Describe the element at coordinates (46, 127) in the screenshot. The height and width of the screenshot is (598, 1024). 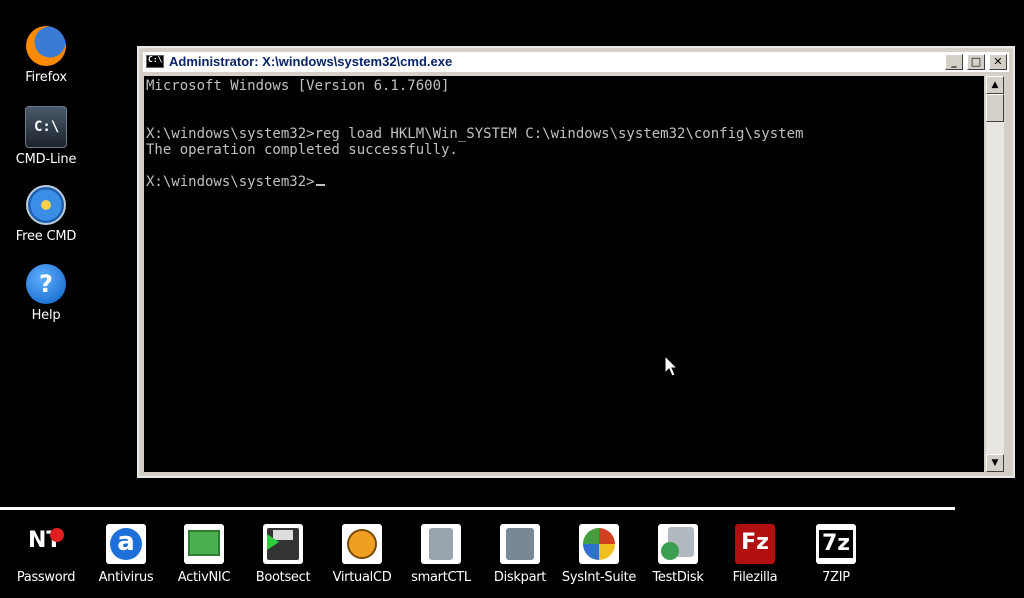
I see `terminal-icon: C:\` at that location.